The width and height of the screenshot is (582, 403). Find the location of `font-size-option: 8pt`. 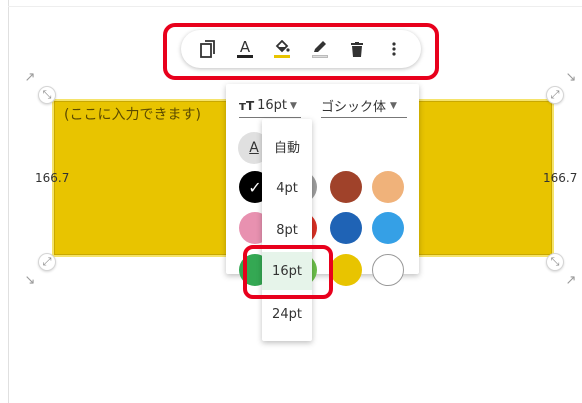

font-size-option: 8pt is located at coordinates (287, 230).